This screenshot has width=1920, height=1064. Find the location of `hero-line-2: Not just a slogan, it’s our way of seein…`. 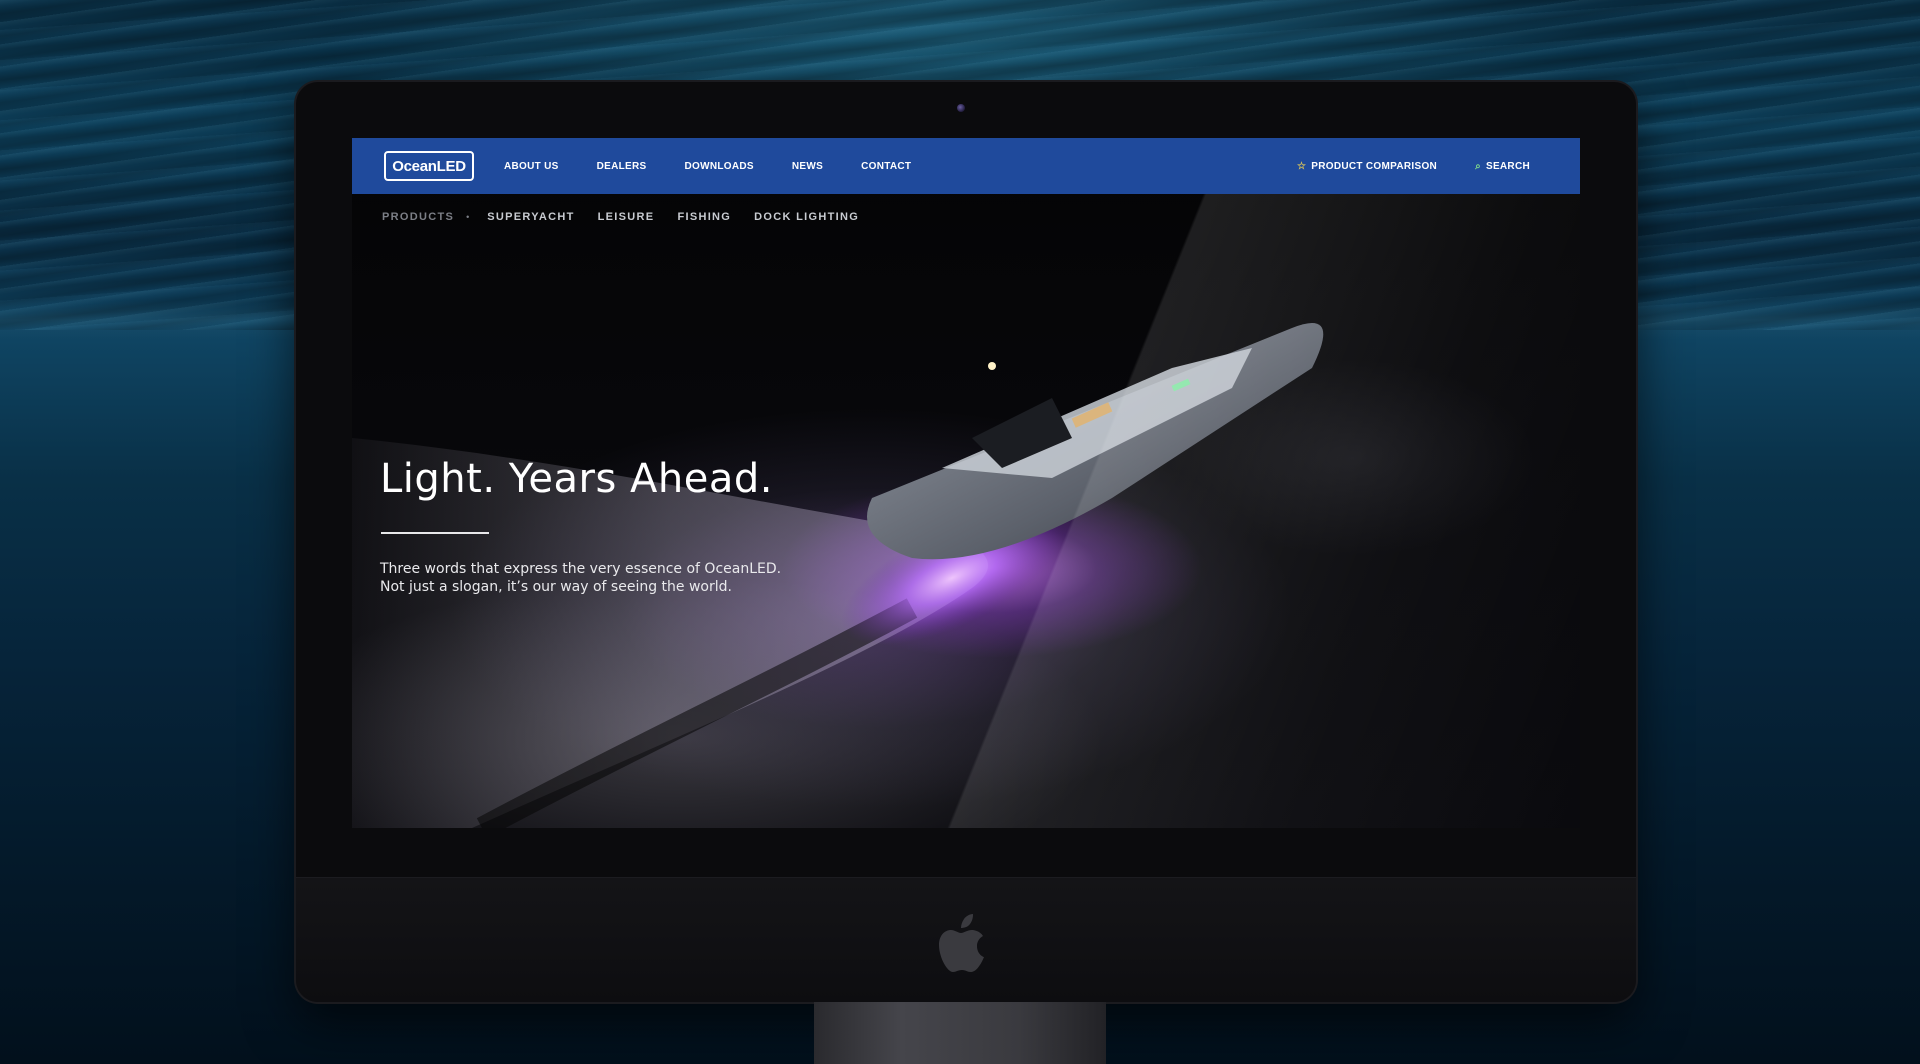

hero-line-2: Not just a slogan, it’s our way of seein… is located at coordinates (556, 587).